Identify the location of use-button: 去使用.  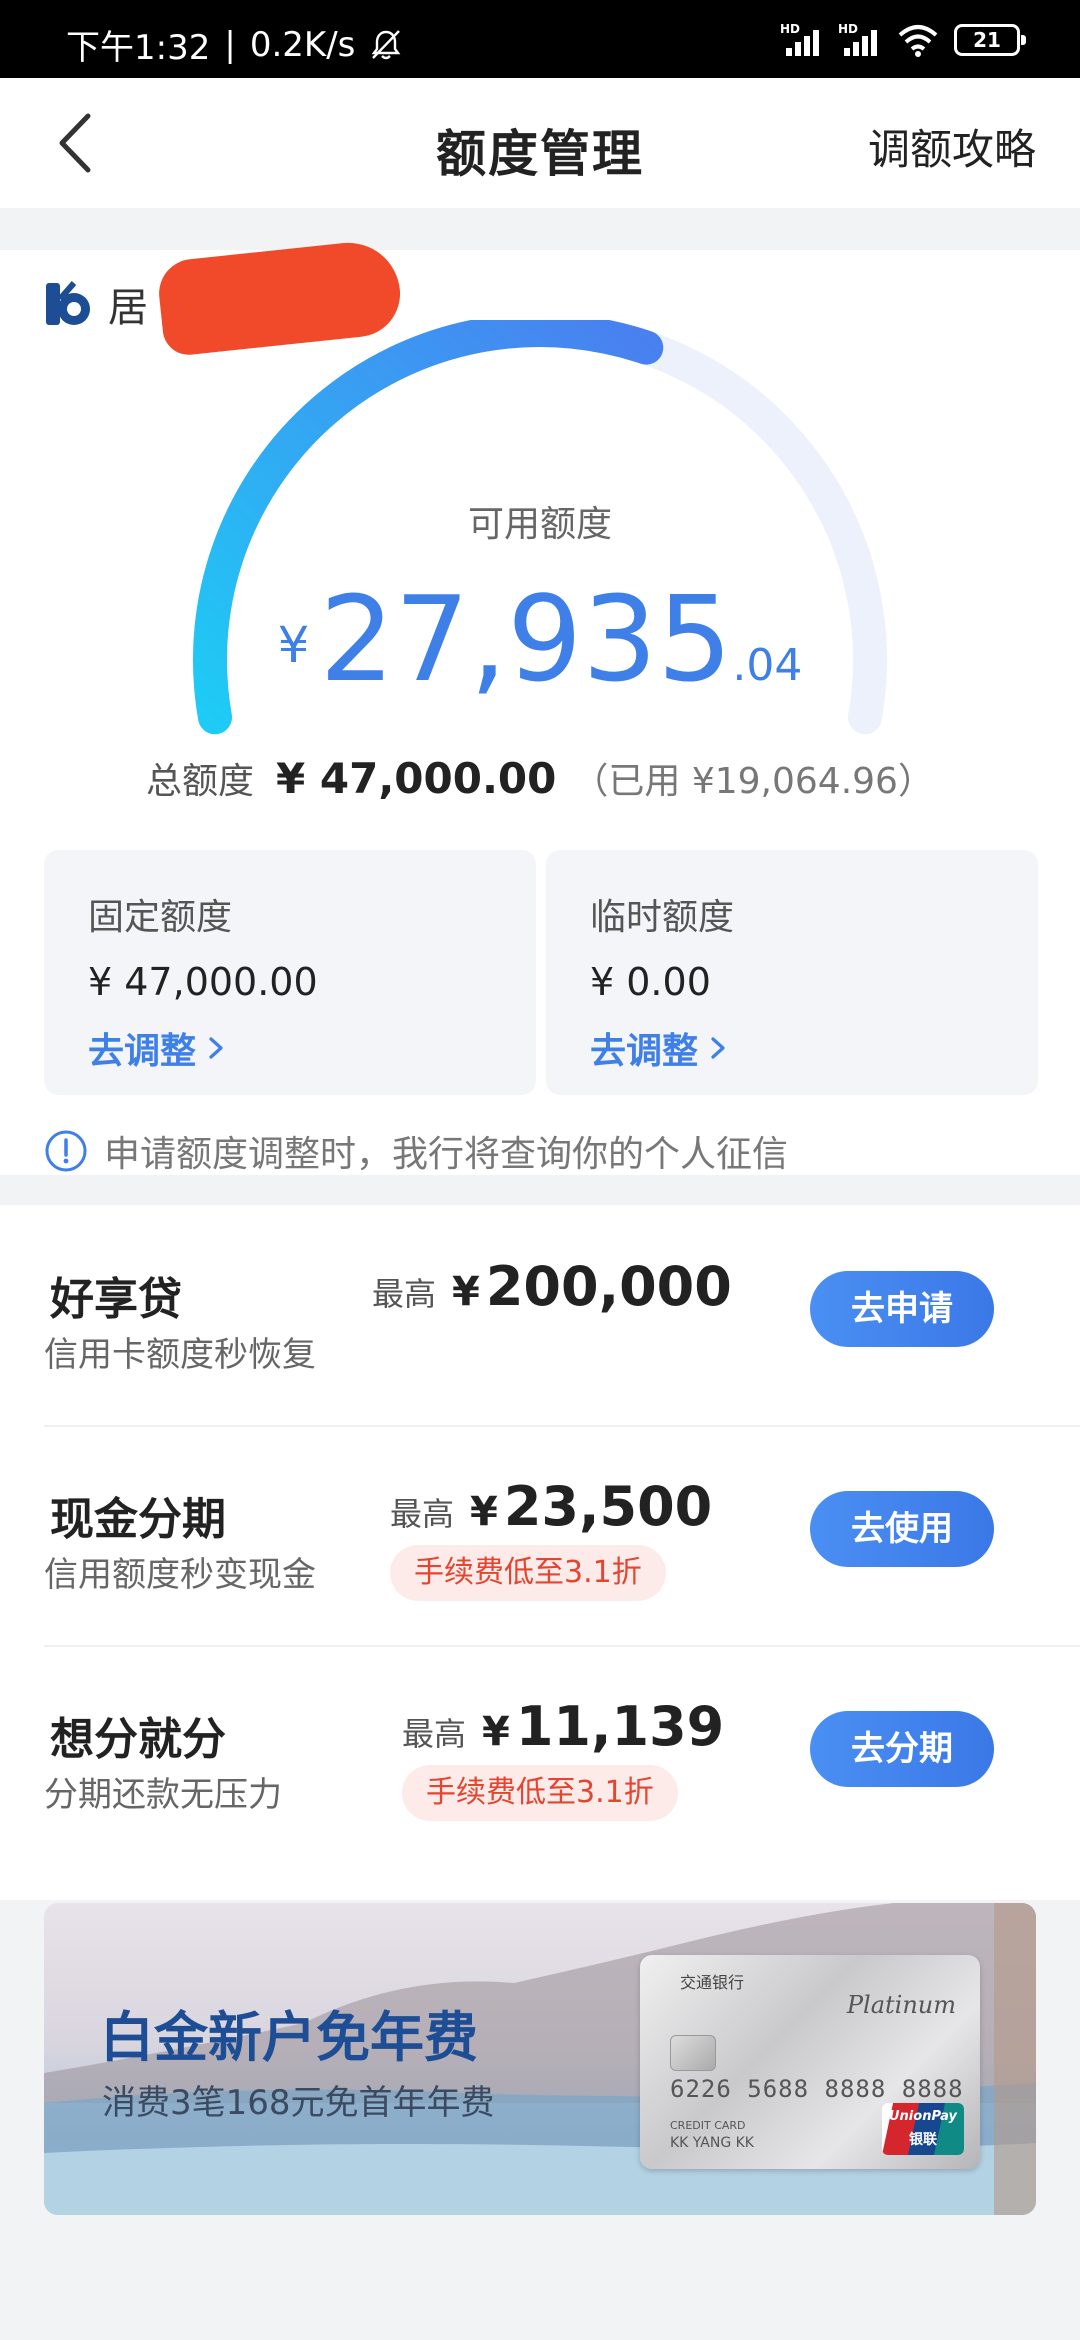
(902, 1529).